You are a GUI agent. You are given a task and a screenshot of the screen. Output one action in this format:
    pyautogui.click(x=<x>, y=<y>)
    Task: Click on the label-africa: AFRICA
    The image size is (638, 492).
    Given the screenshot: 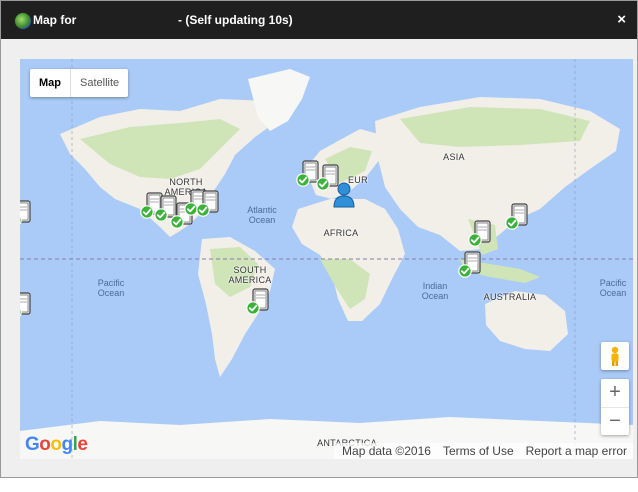 What is the action you would take?
    pyautogui.click(x=341, y=233)
    